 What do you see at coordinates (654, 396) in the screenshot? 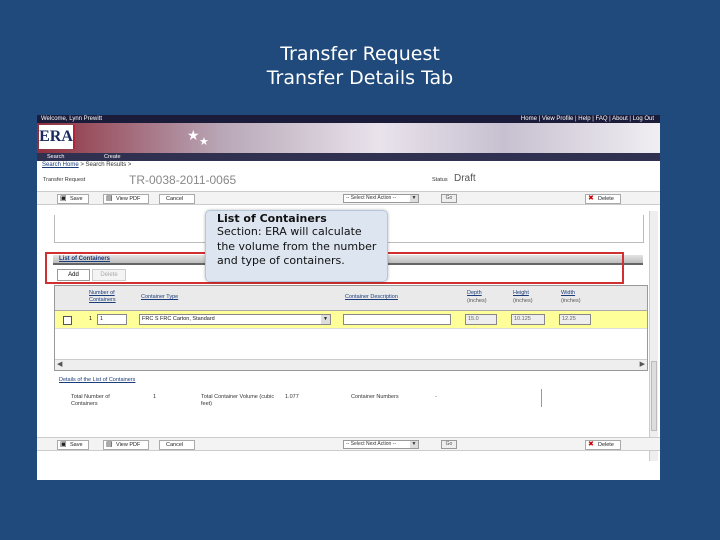
I see `scrollbar-thumb` at bounding box center [654, 396].